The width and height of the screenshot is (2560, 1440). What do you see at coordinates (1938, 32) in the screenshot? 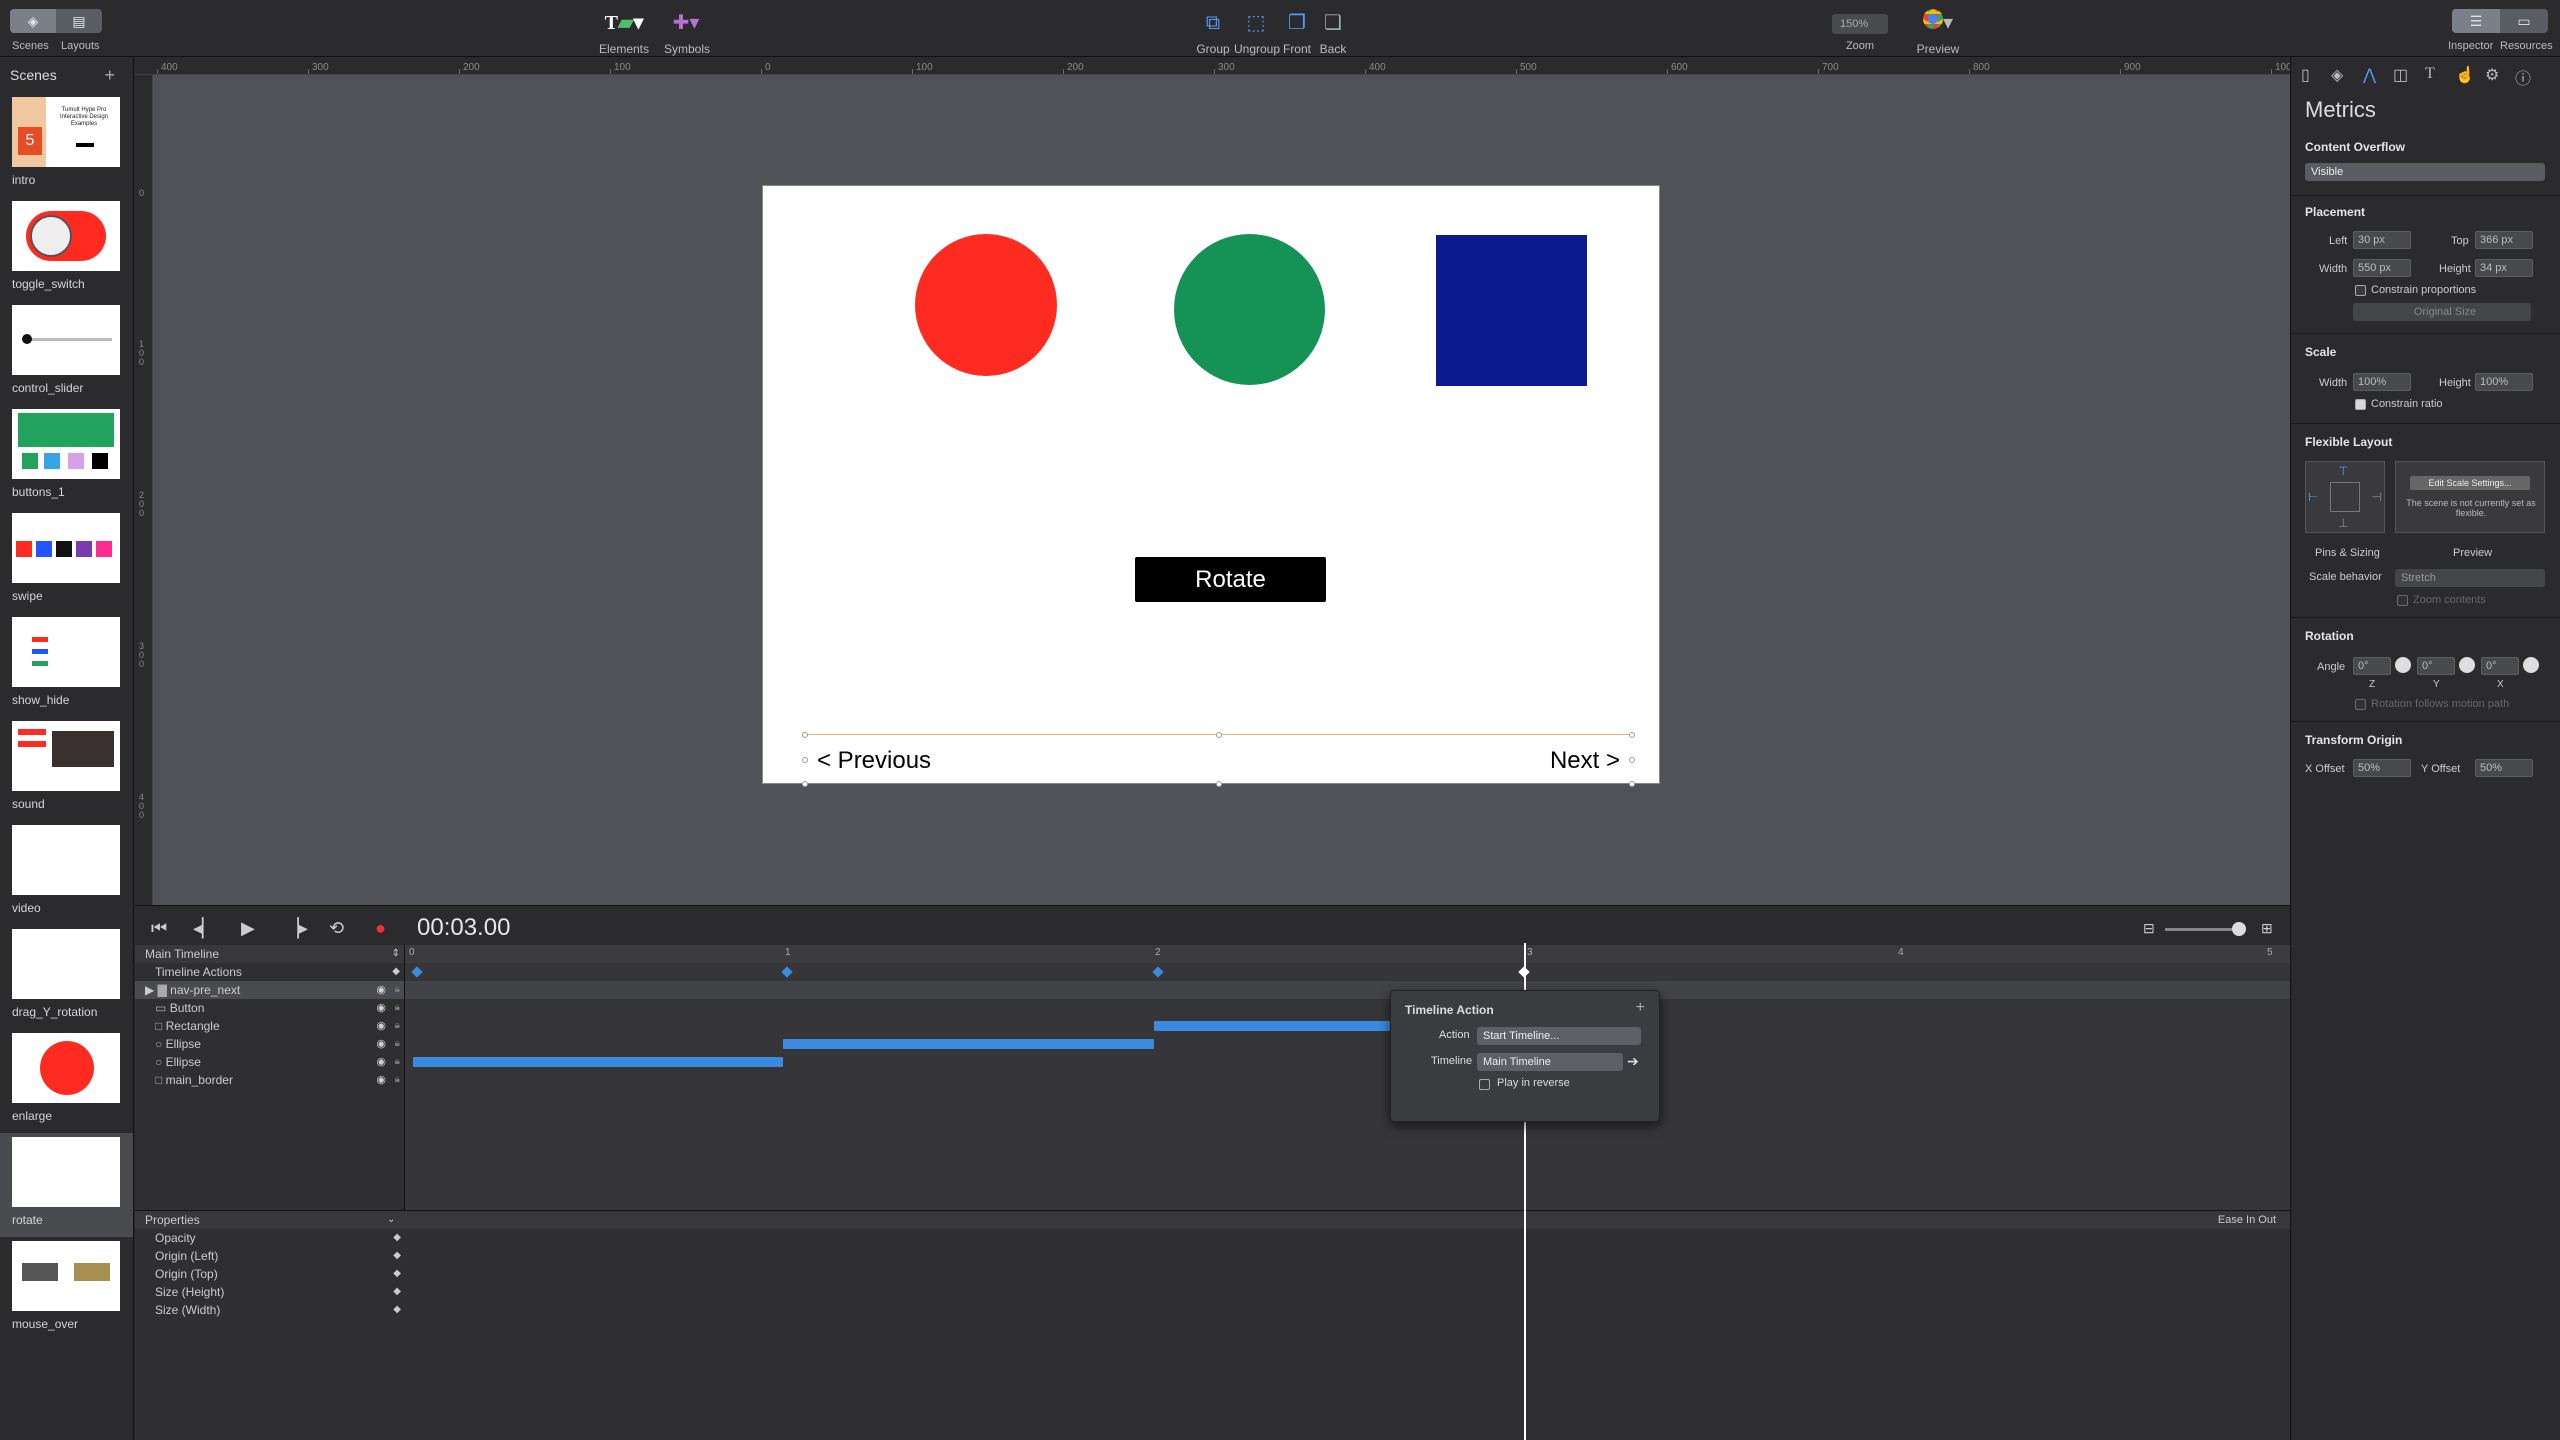
I see `preview-button: ▾ Preview` at bounding box center [1938, 32].